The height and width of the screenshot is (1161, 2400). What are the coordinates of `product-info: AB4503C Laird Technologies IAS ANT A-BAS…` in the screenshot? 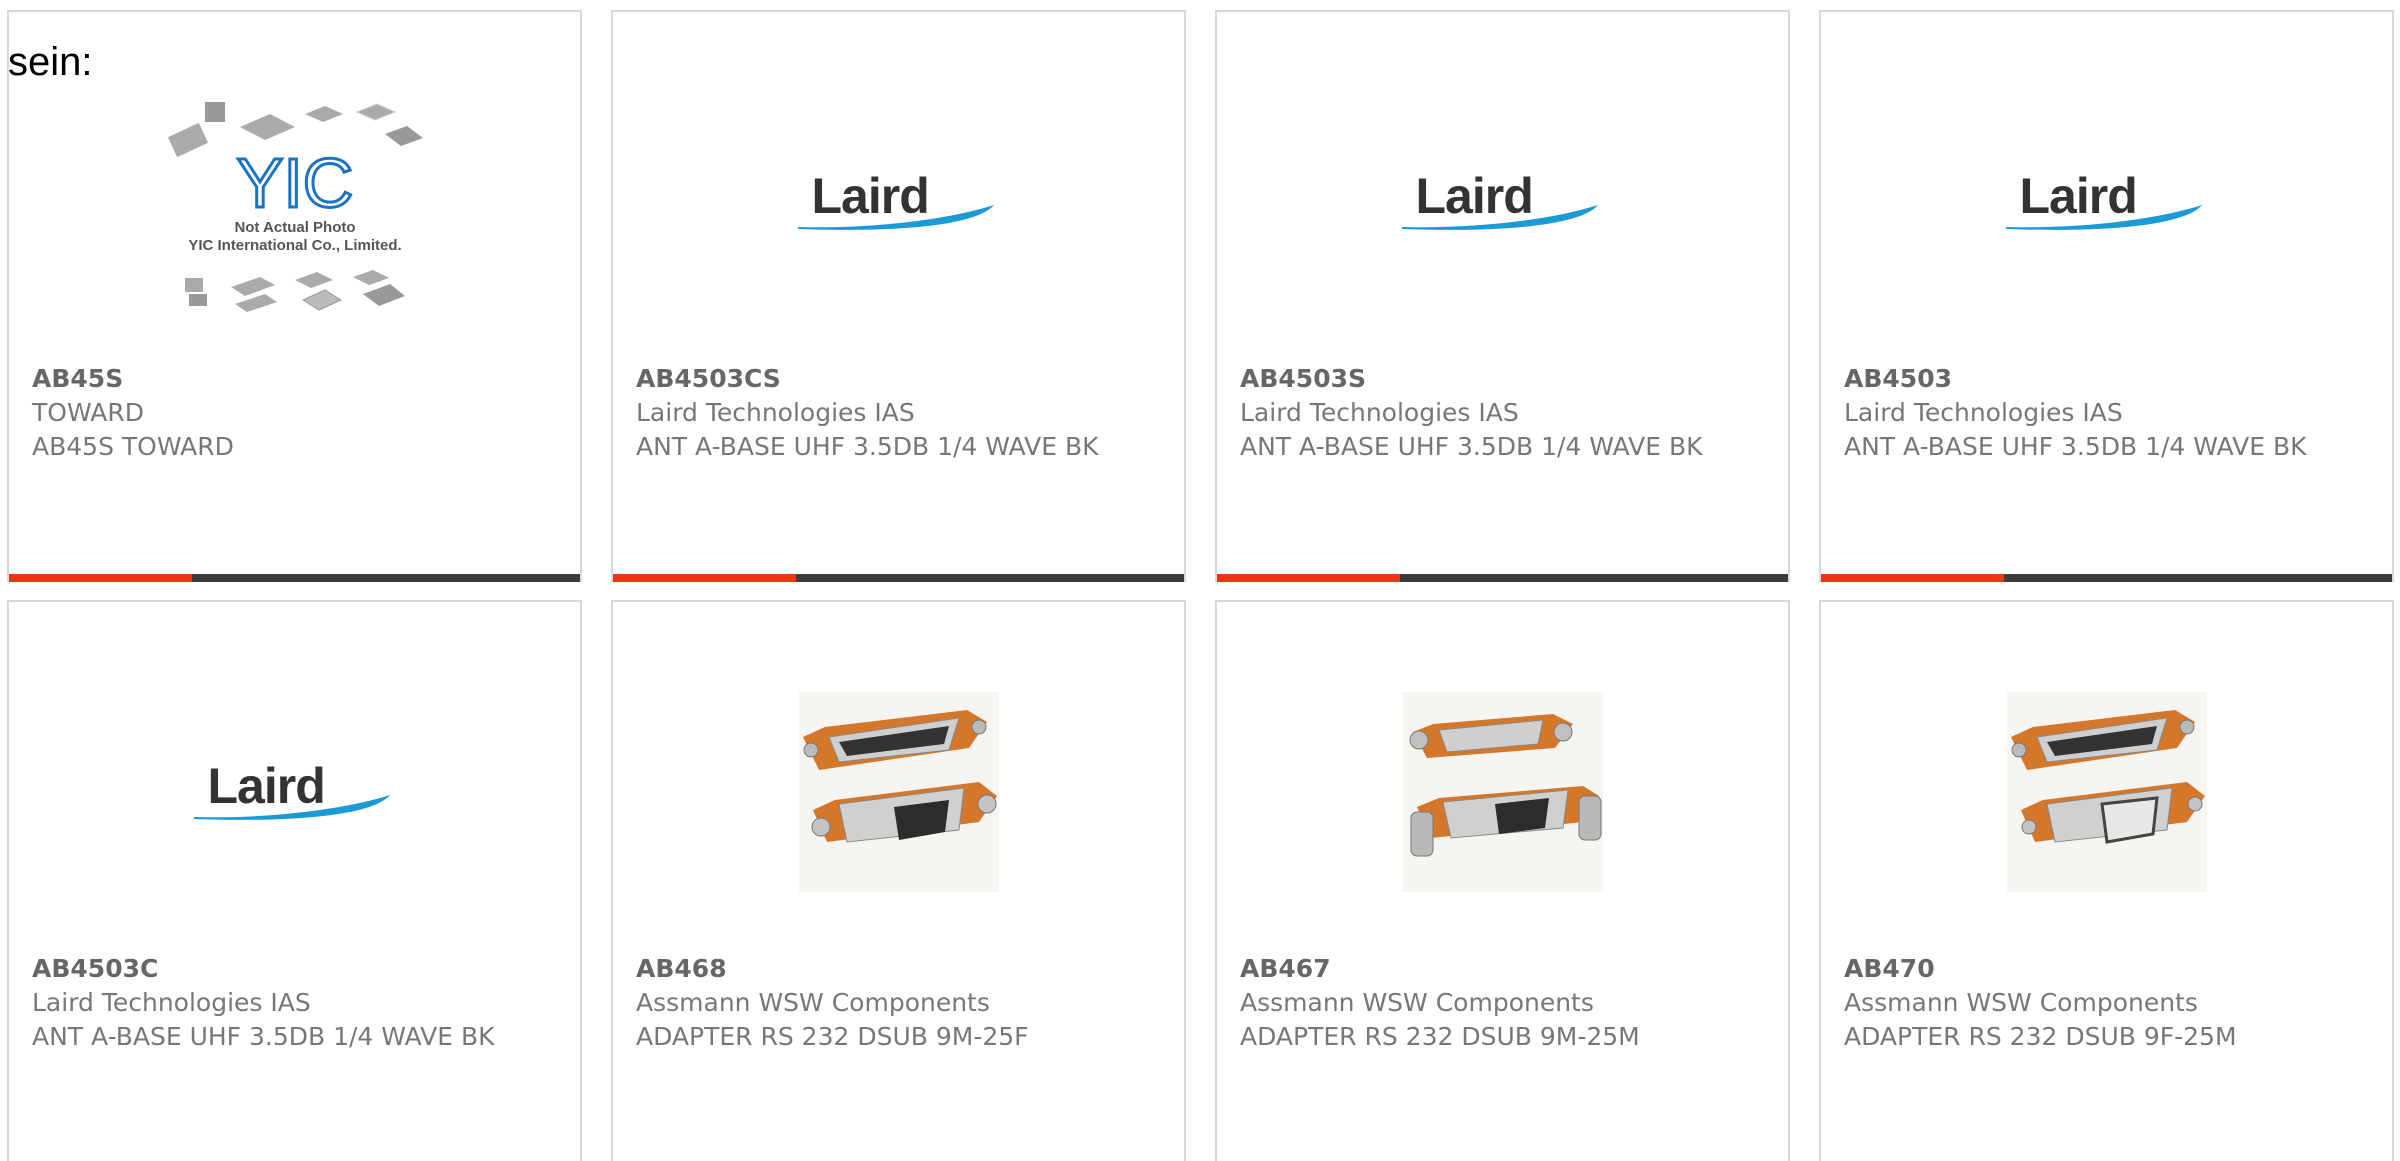 It's located at (296, 1003).